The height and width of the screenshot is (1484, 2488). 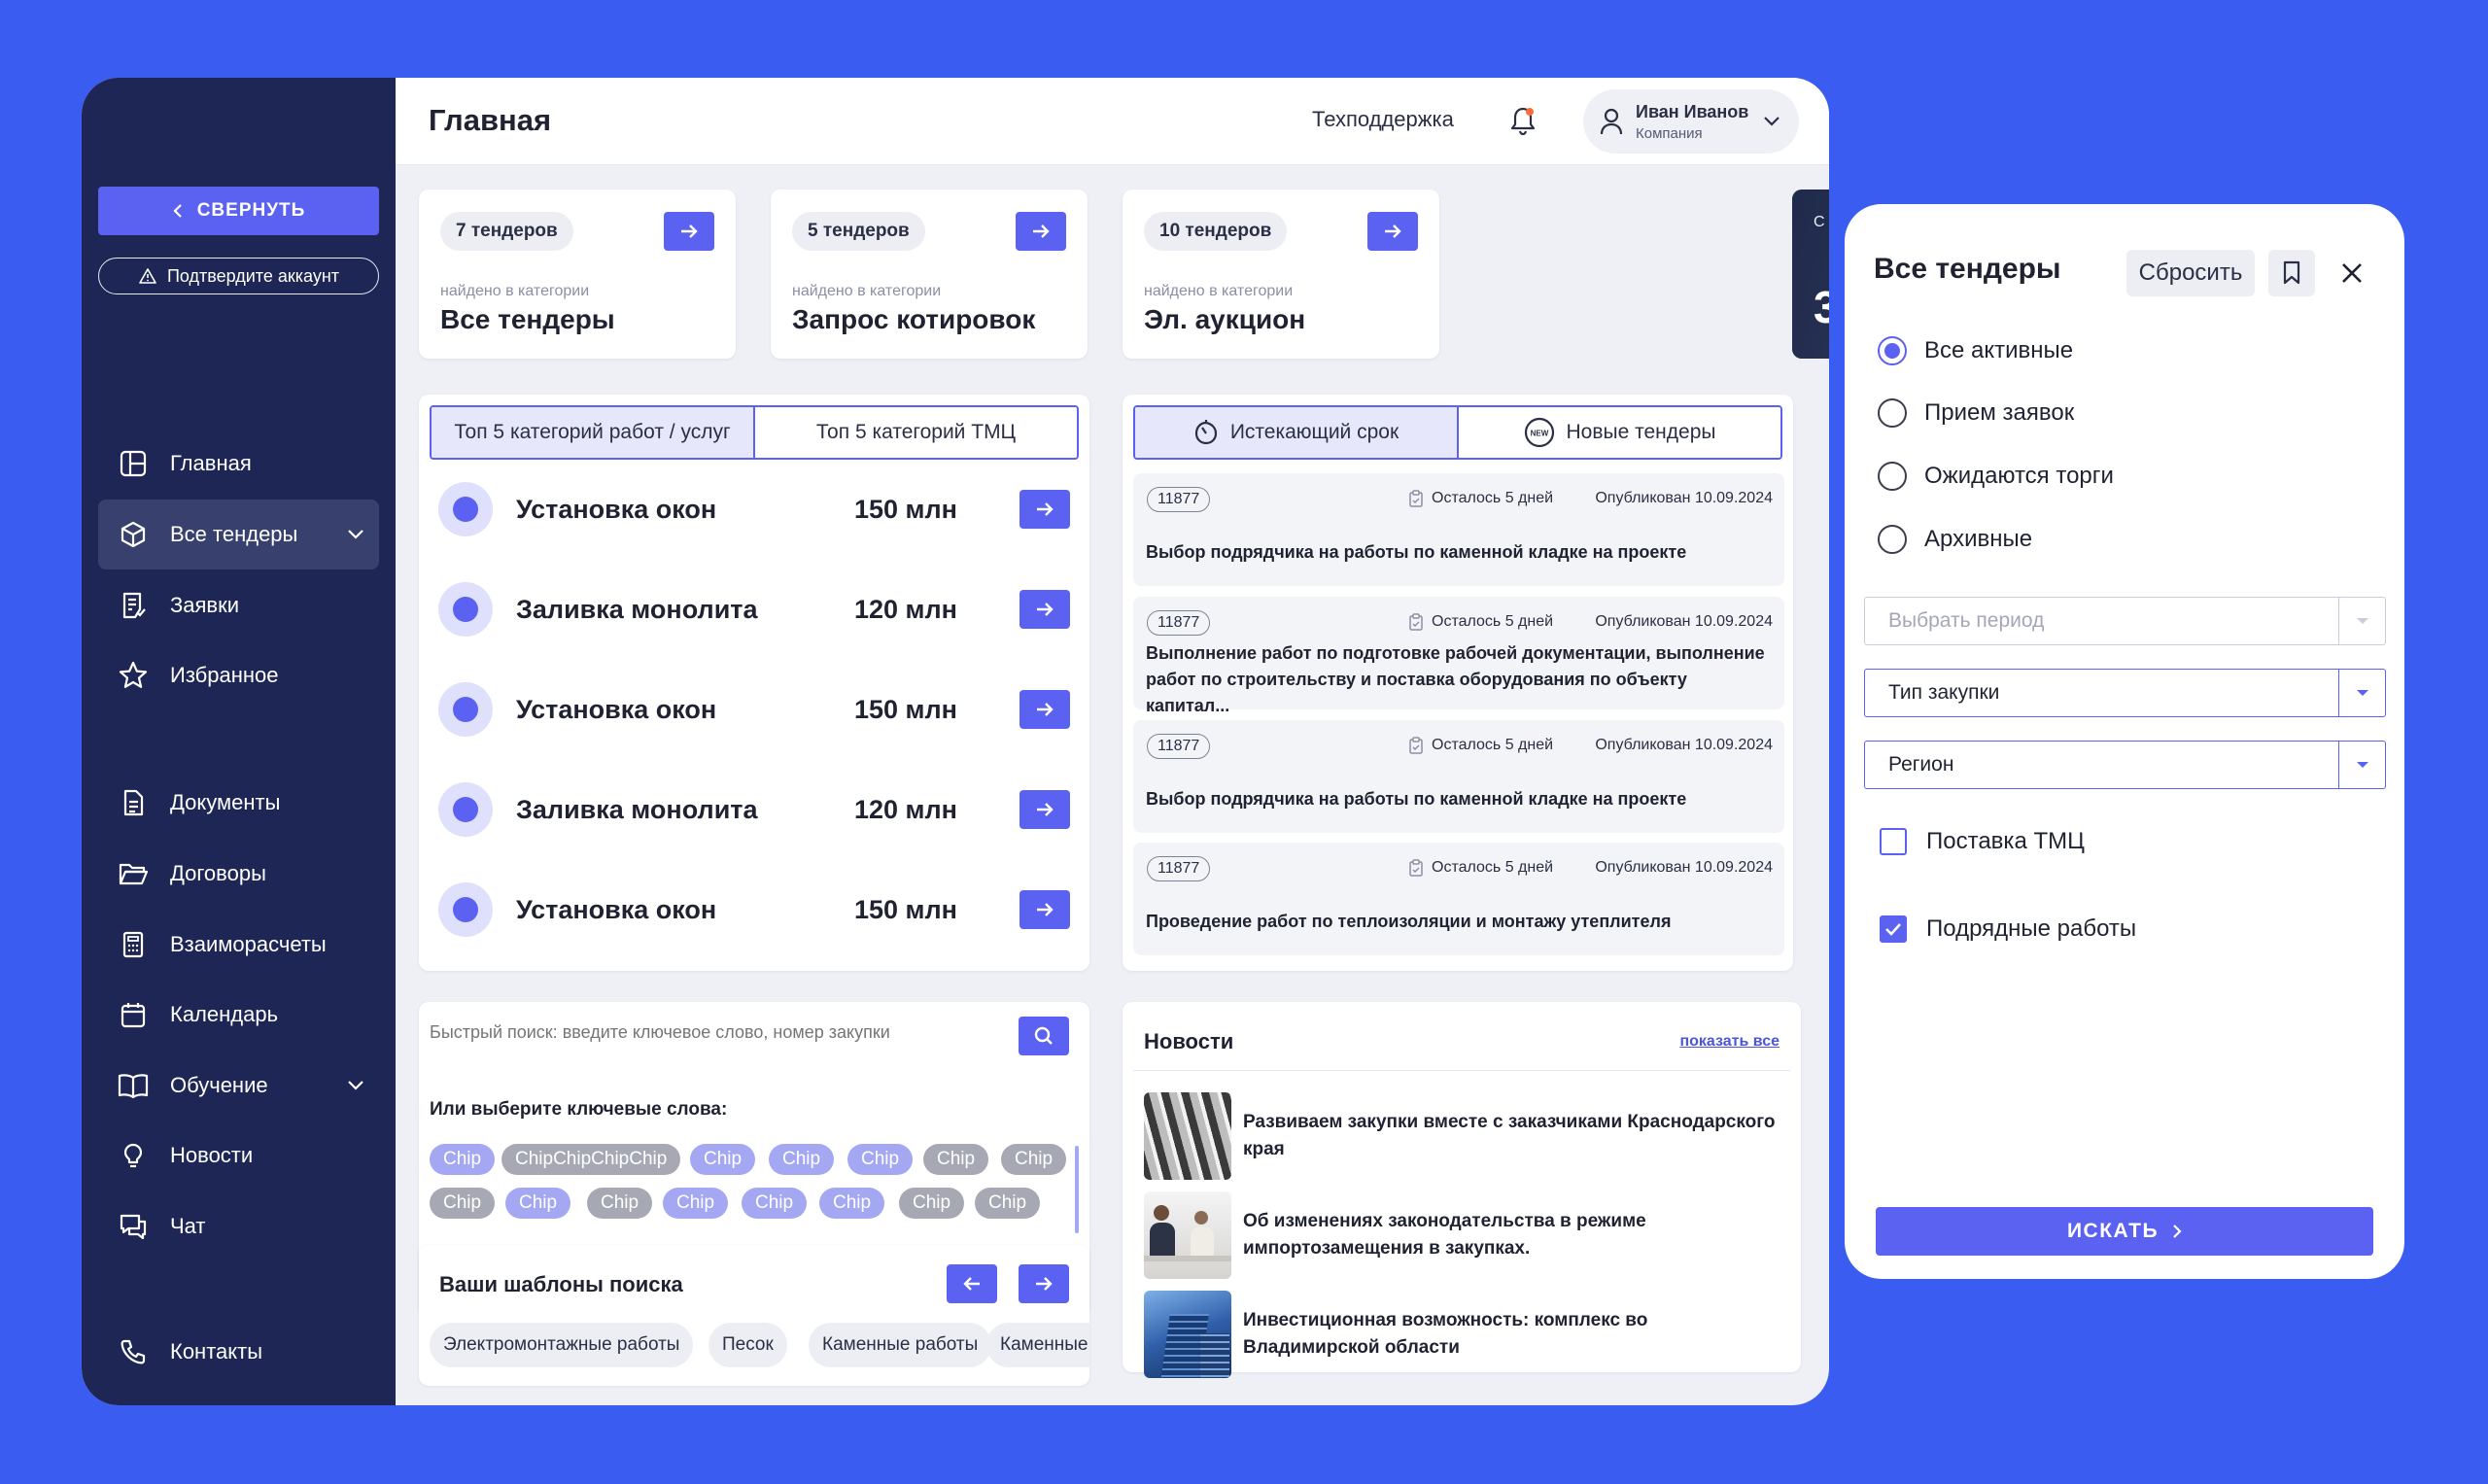 What do you see at coordinates (1684, 621) in the screenshot?
I see `tender-published: Опубликован 10.09.2024` at bounding box center [1684, 621].